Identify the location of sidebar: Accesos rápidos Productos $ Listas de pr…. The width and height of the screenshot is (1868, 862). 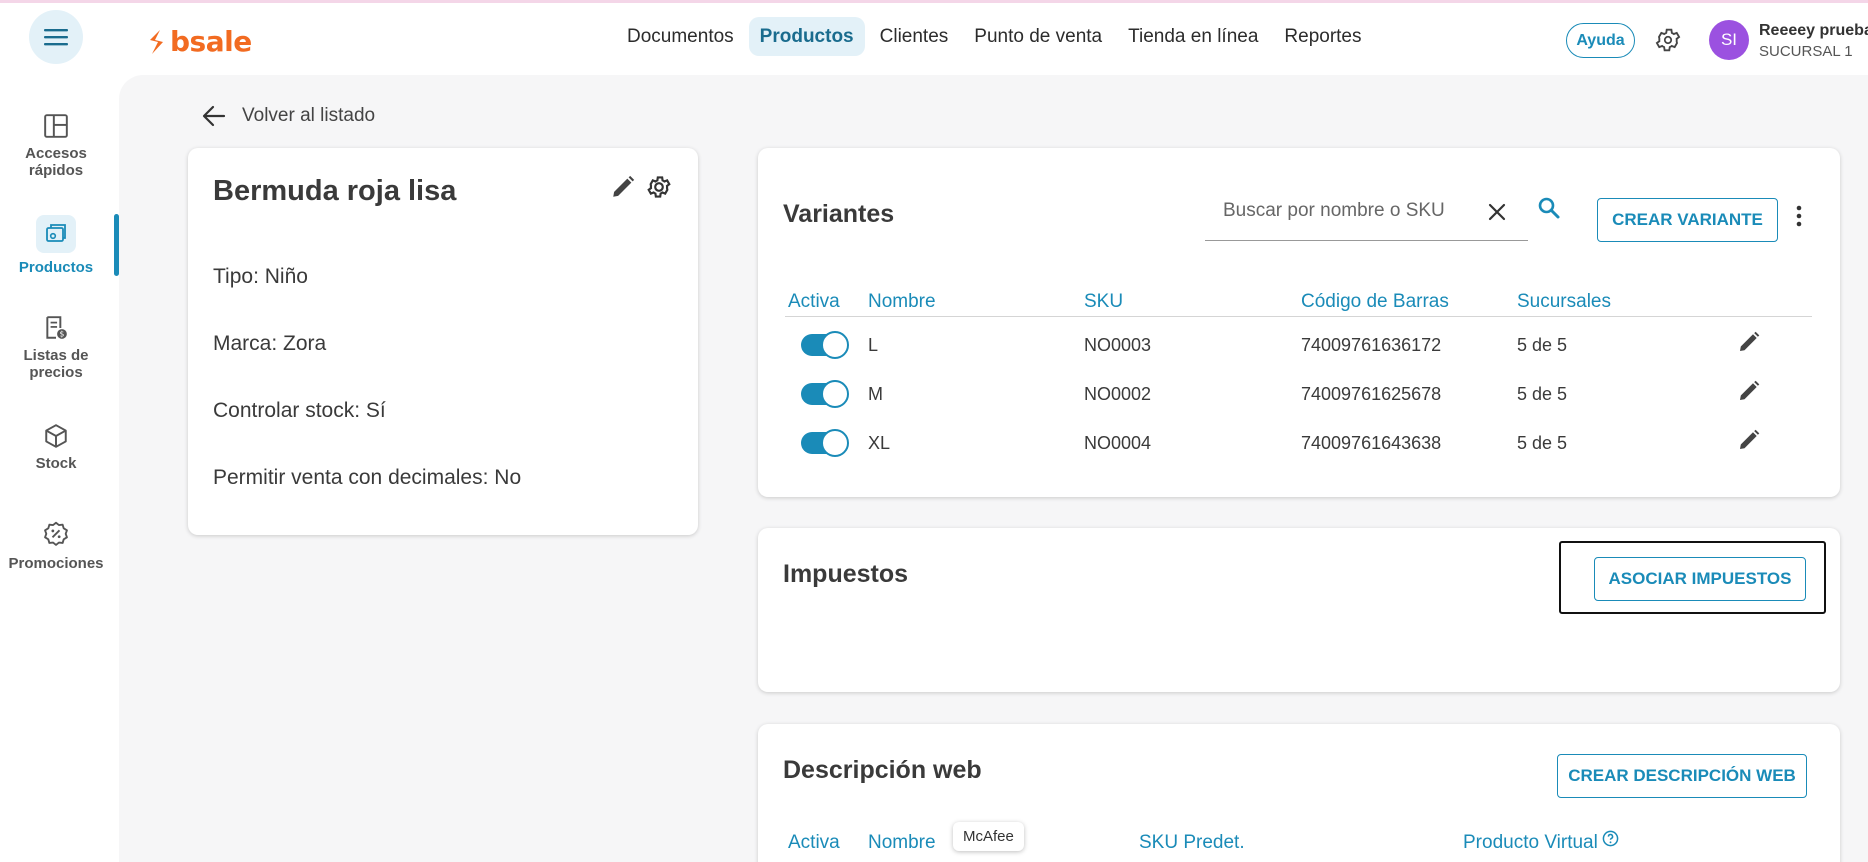
(59, 468).